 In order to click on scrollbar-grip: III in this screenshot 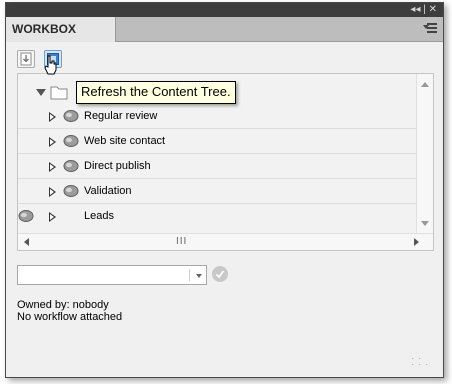, I will do `click(181, 241)`.